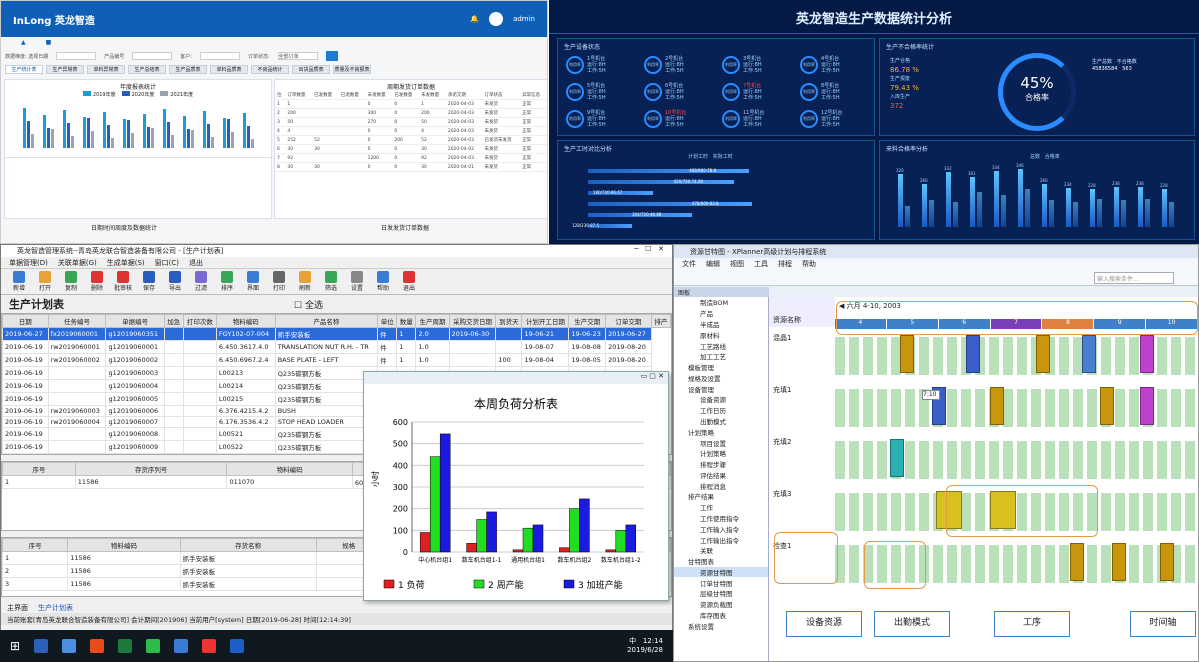 The width and height of the screenshot is (1199, 662). I want to click on tree-item: 系统设置, so click(721, 625).